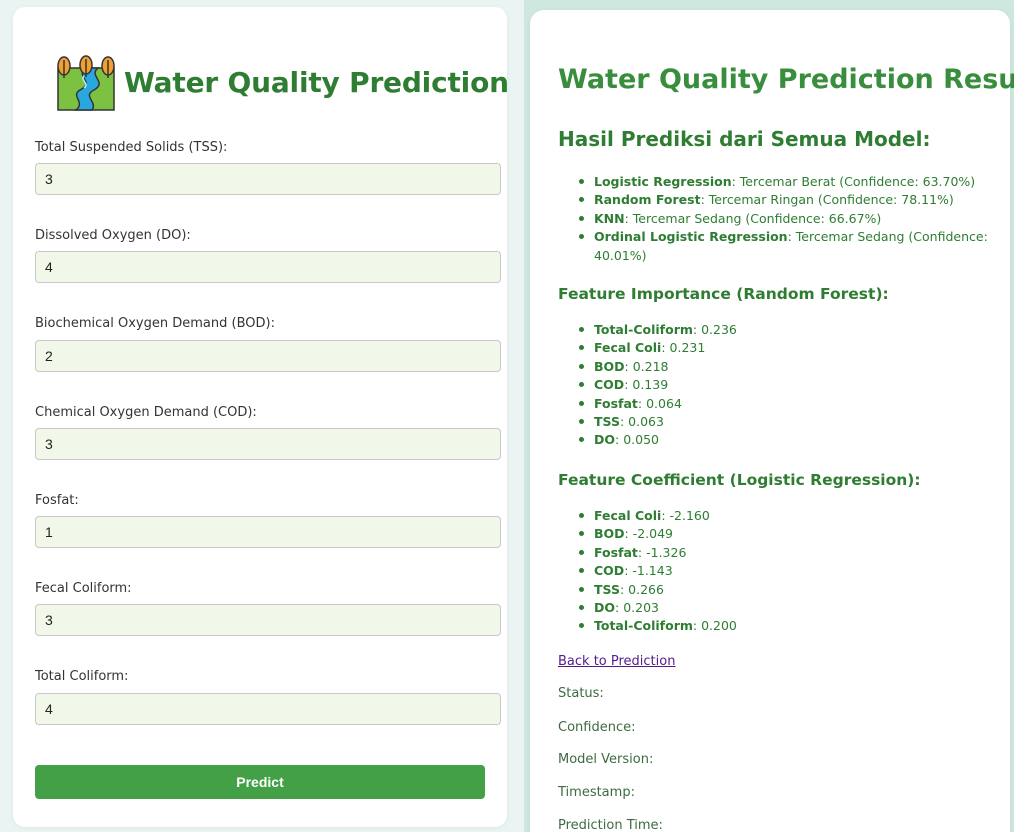 Image resolution: width=1014 pixels, height=832 pixels. What do you see at coordinates (641, 422) in the screenshot?
I see `feature-value: : 0.063` at bounding box center [641, 422].